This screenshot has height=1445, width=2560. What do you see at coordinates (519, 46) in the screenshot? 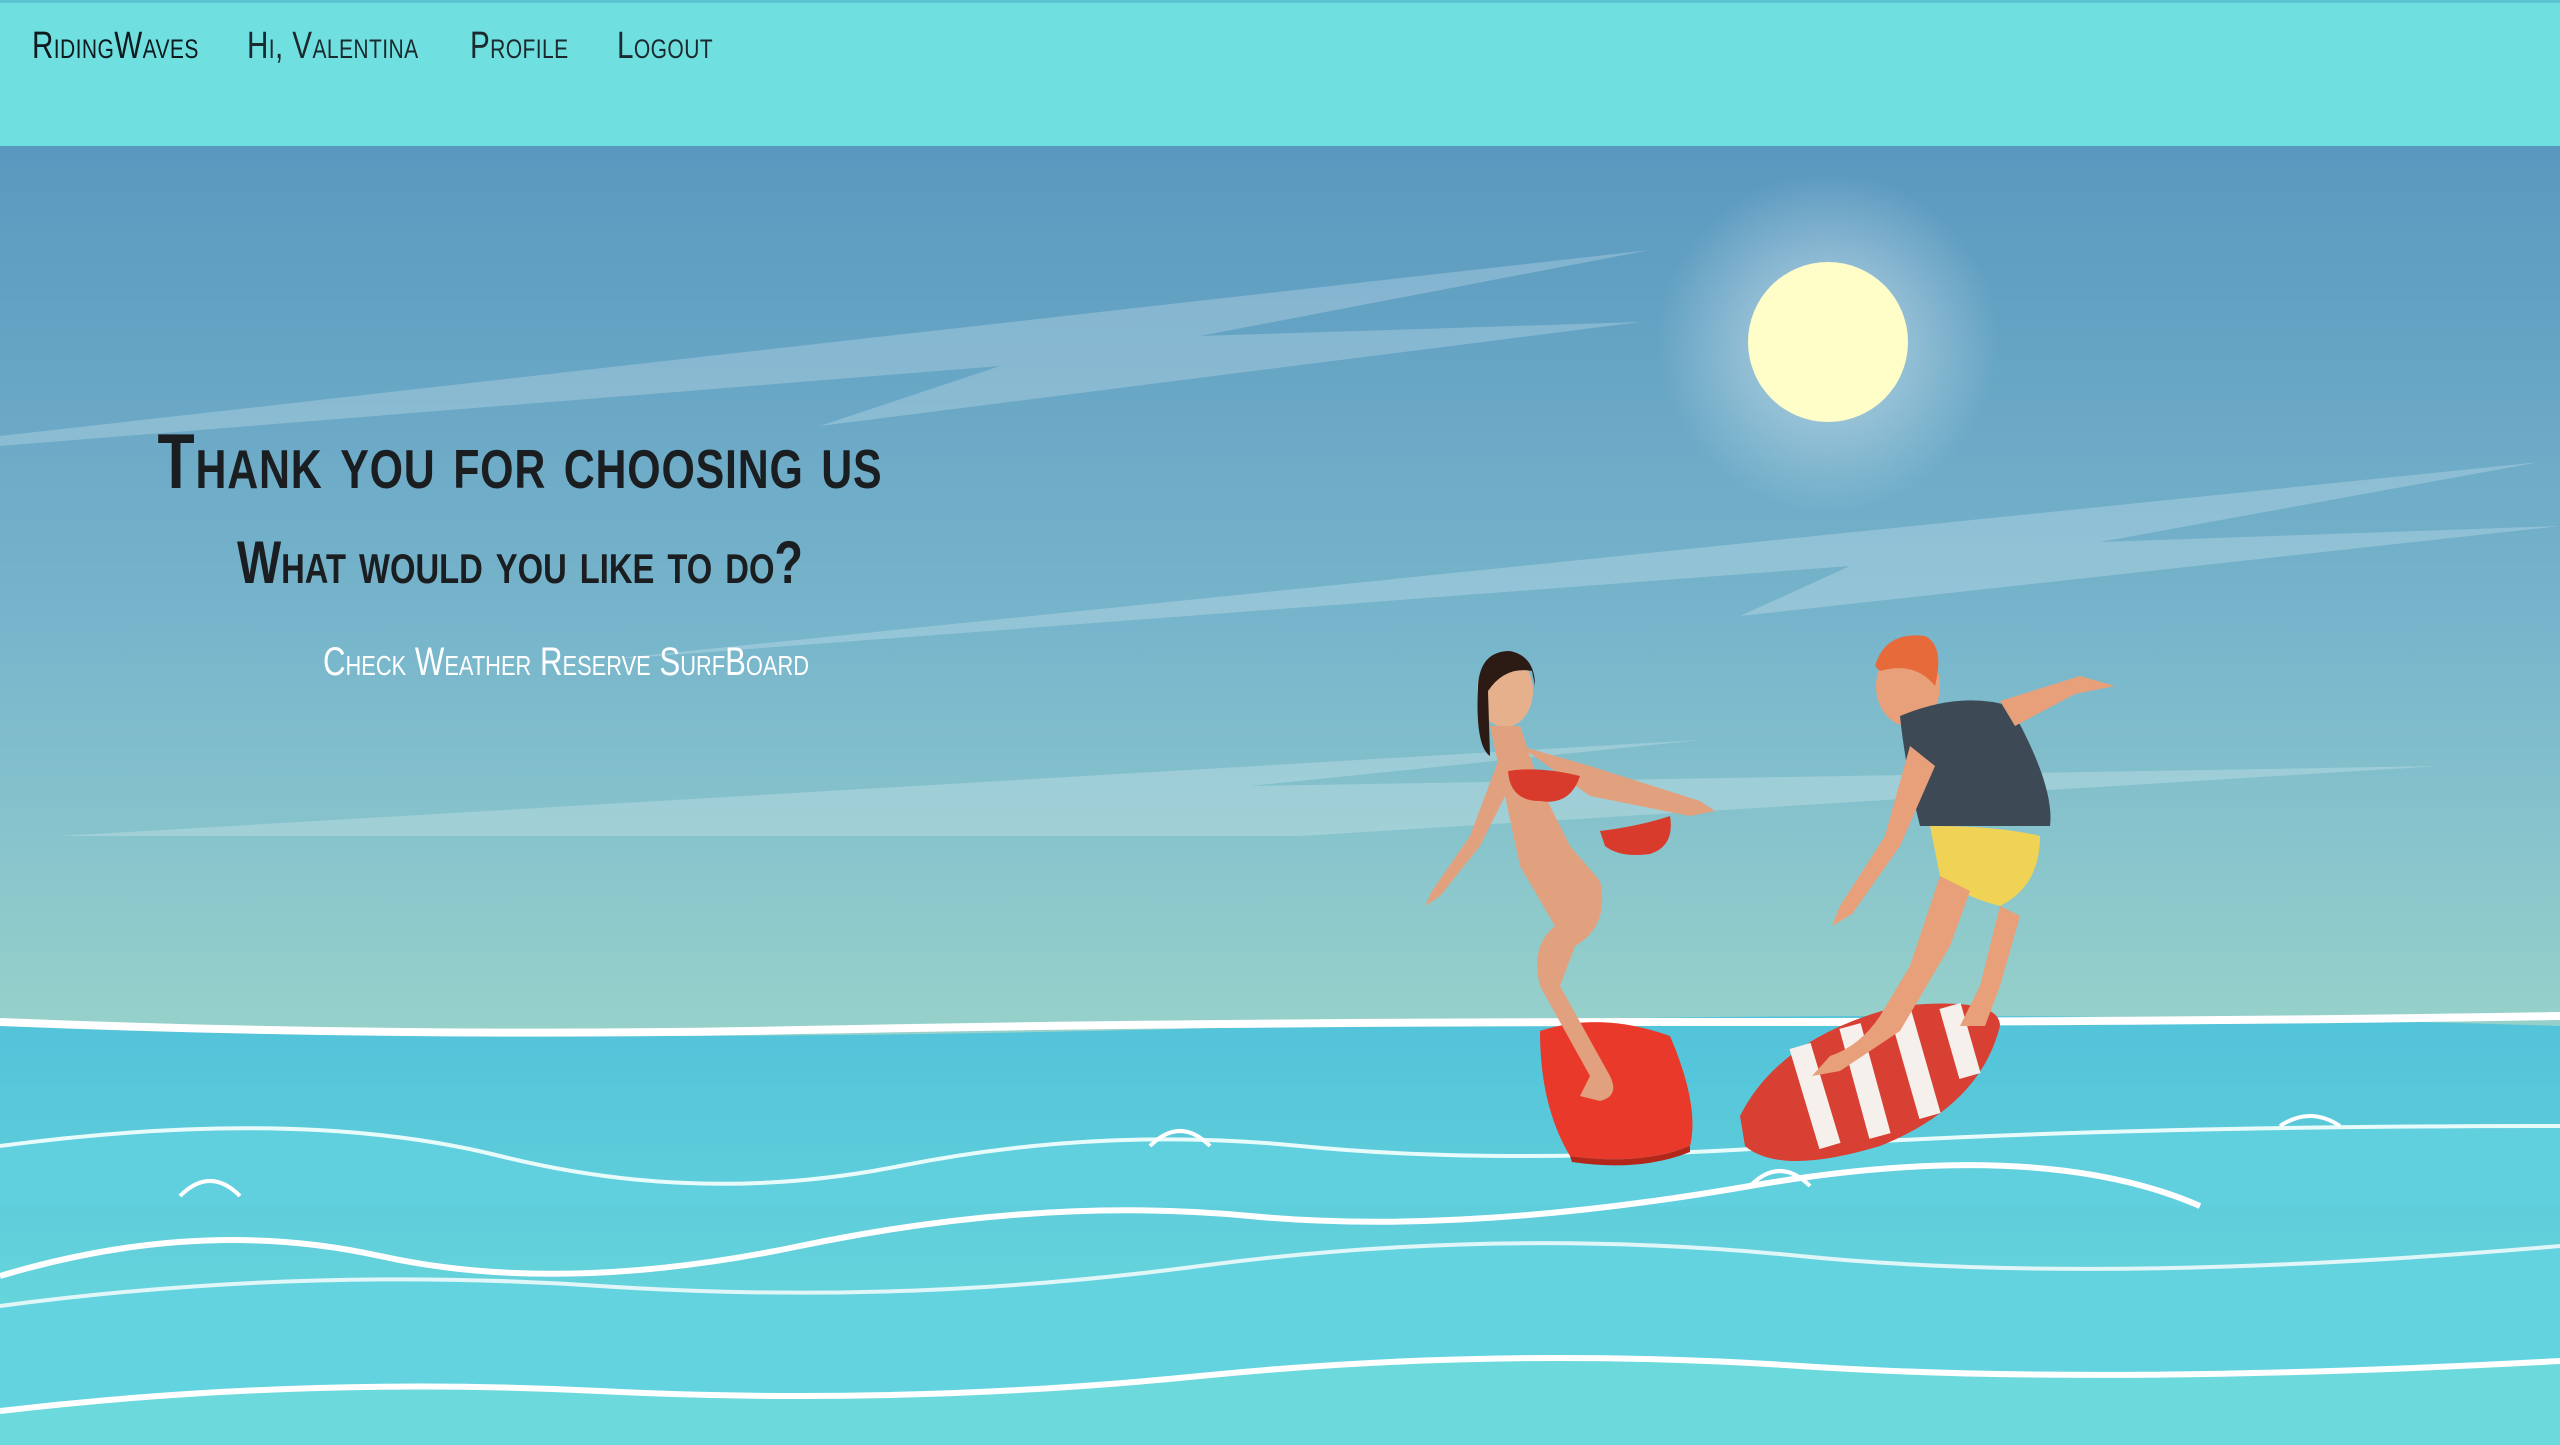
I see `profile-link: Profile` at bounding box center [519, 46].